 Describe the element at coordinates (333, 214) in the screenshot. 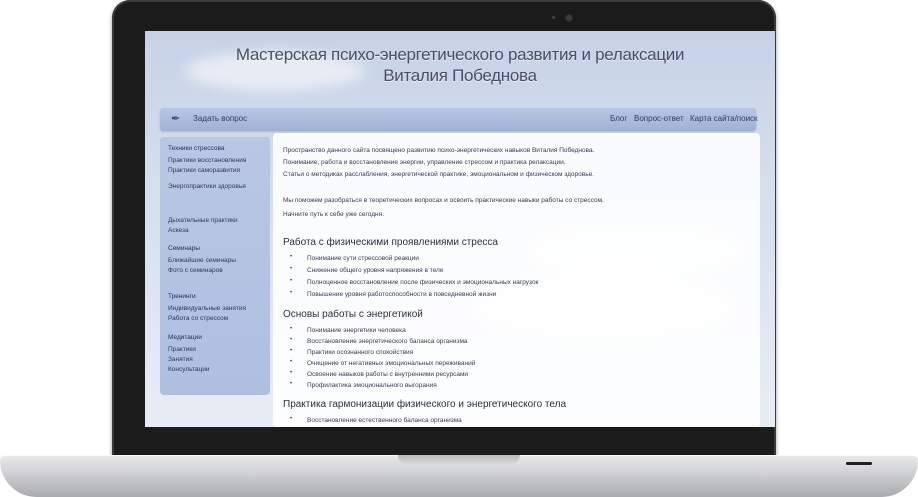

I see `note-line: Начните путь к себе уже сегодня.` at that location.